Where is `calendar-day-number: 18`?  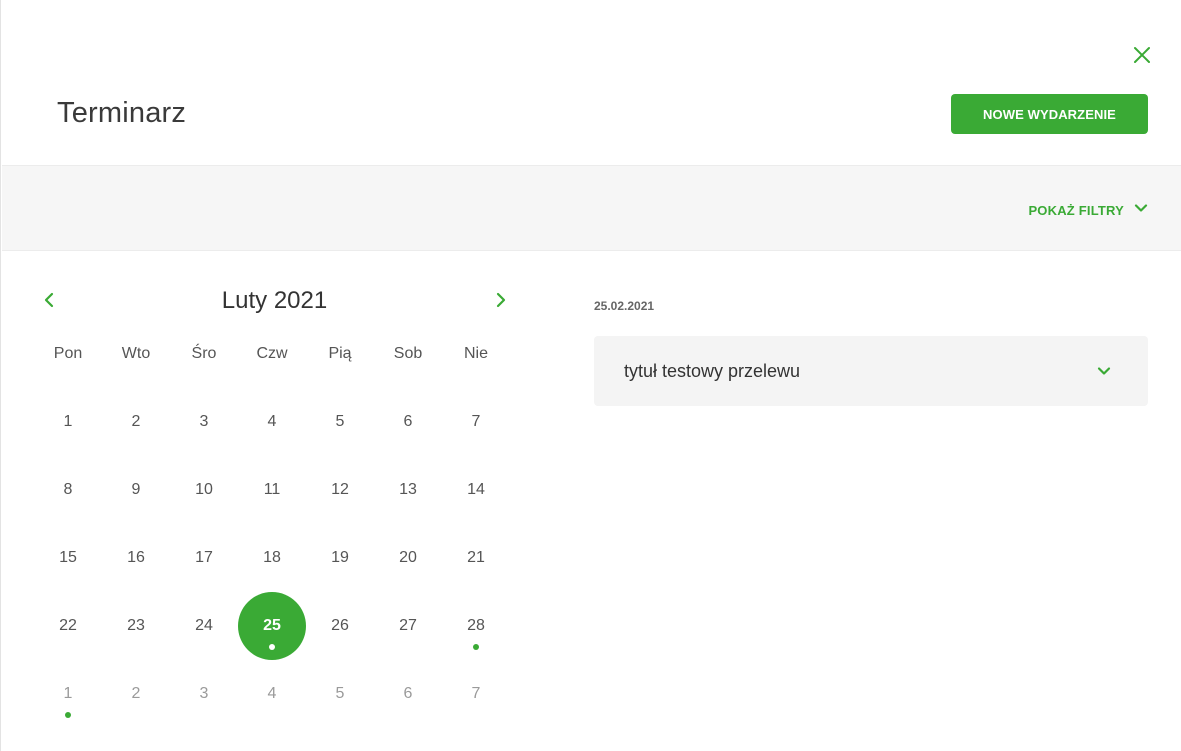 calendar-day-number: 18 is located at coordinates (272, 557).